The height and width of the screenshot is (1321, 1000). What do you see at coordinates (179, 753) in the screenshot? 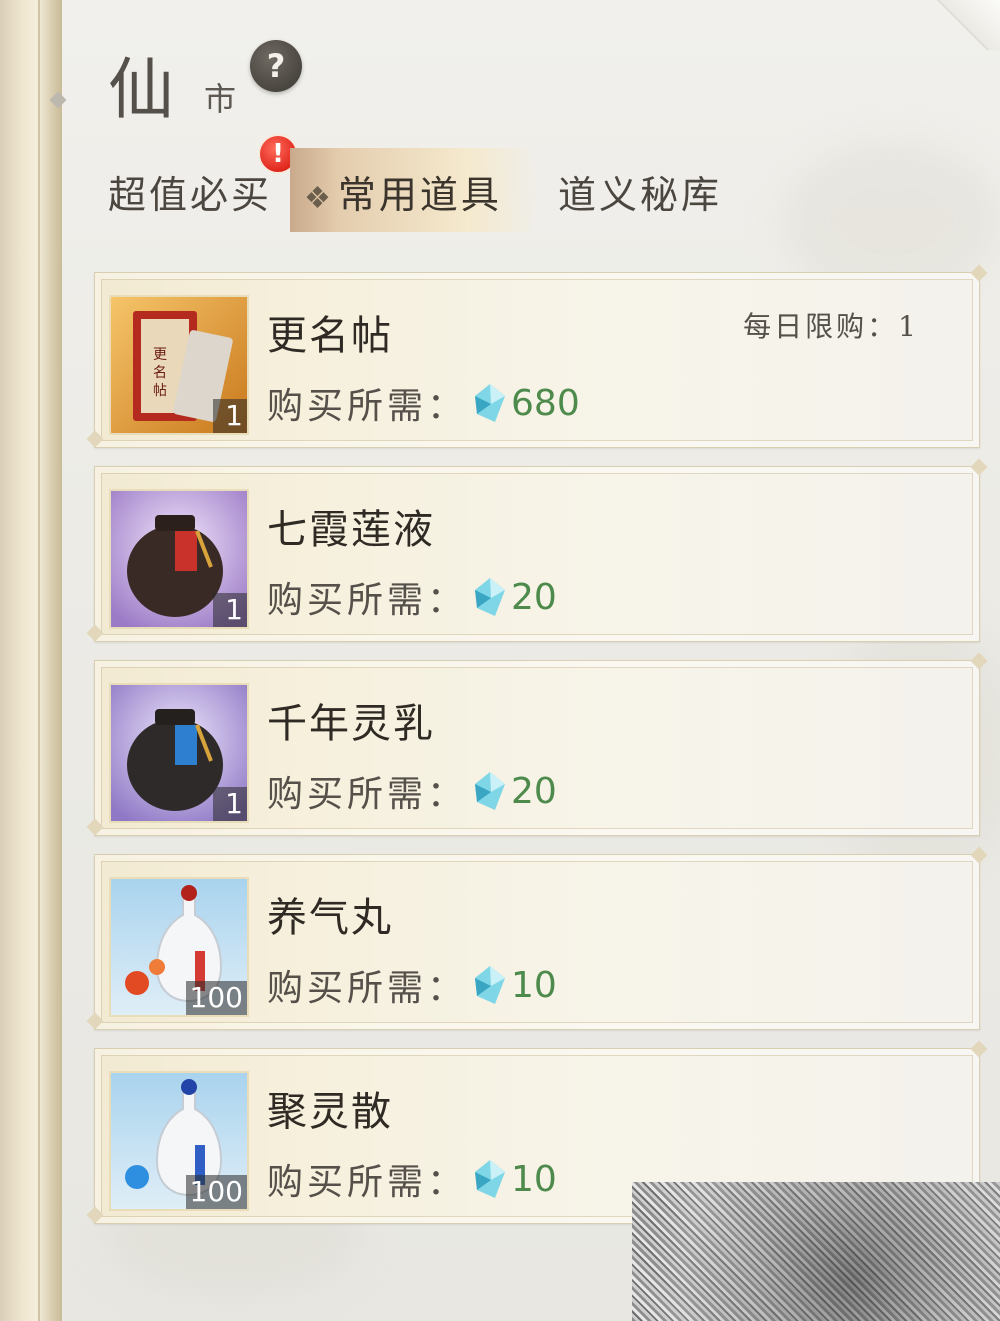
I see `blue-jar-icon: 1` at bounding box center [179, 753].